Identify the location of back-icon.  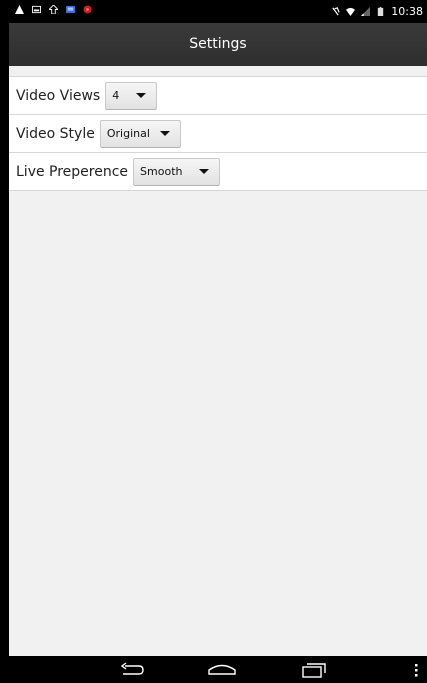
(132, 670).